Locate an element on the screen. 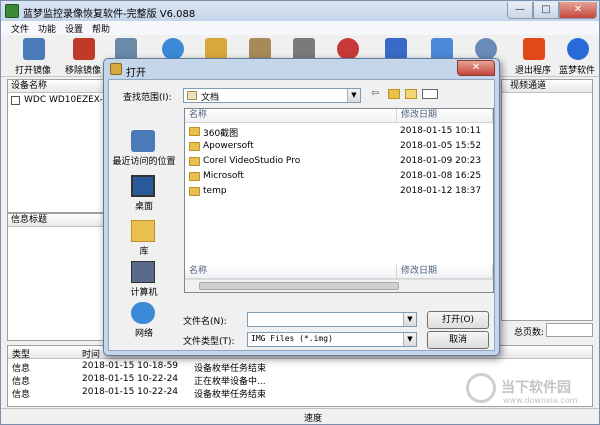 The height and width of the screenshot is (425, 600). refresh-icon is located at coordinates (173, 49).